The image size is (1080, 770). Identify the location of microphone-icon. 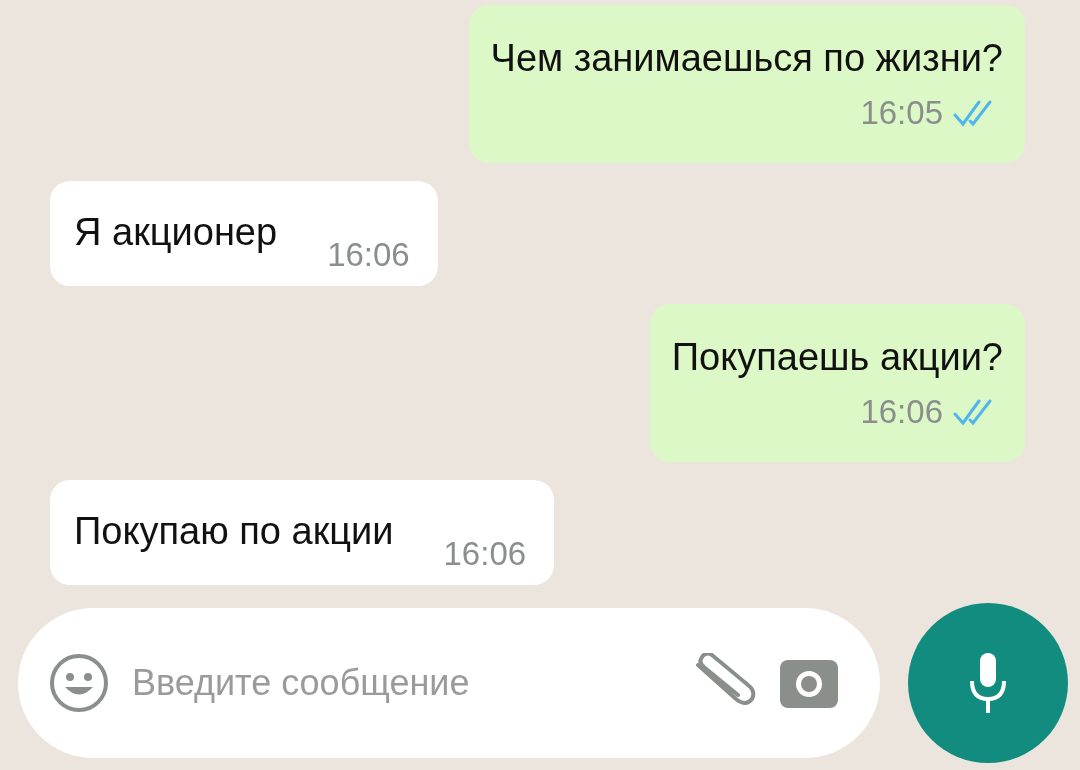
(988, 683).